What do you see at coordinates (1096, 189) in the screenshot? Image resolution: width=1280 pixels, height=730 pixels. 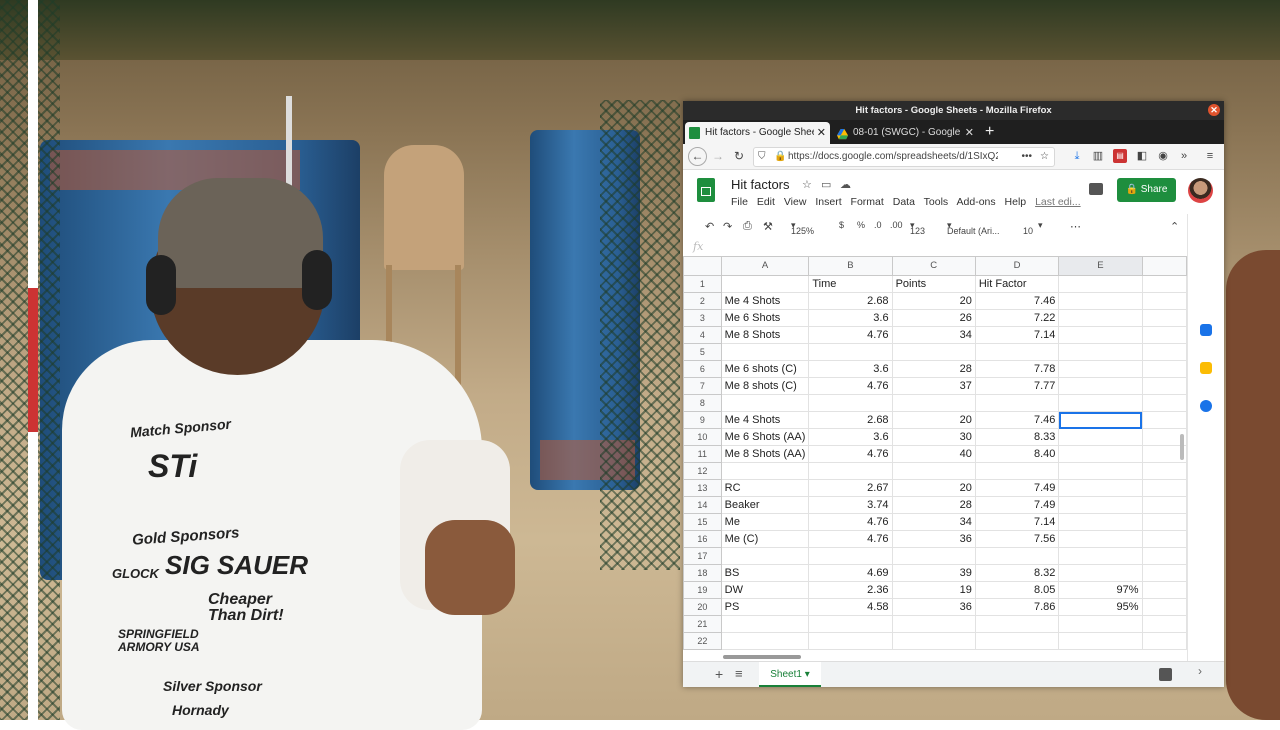 I see `comment-history-icon` at bounding box center [1096, 189].